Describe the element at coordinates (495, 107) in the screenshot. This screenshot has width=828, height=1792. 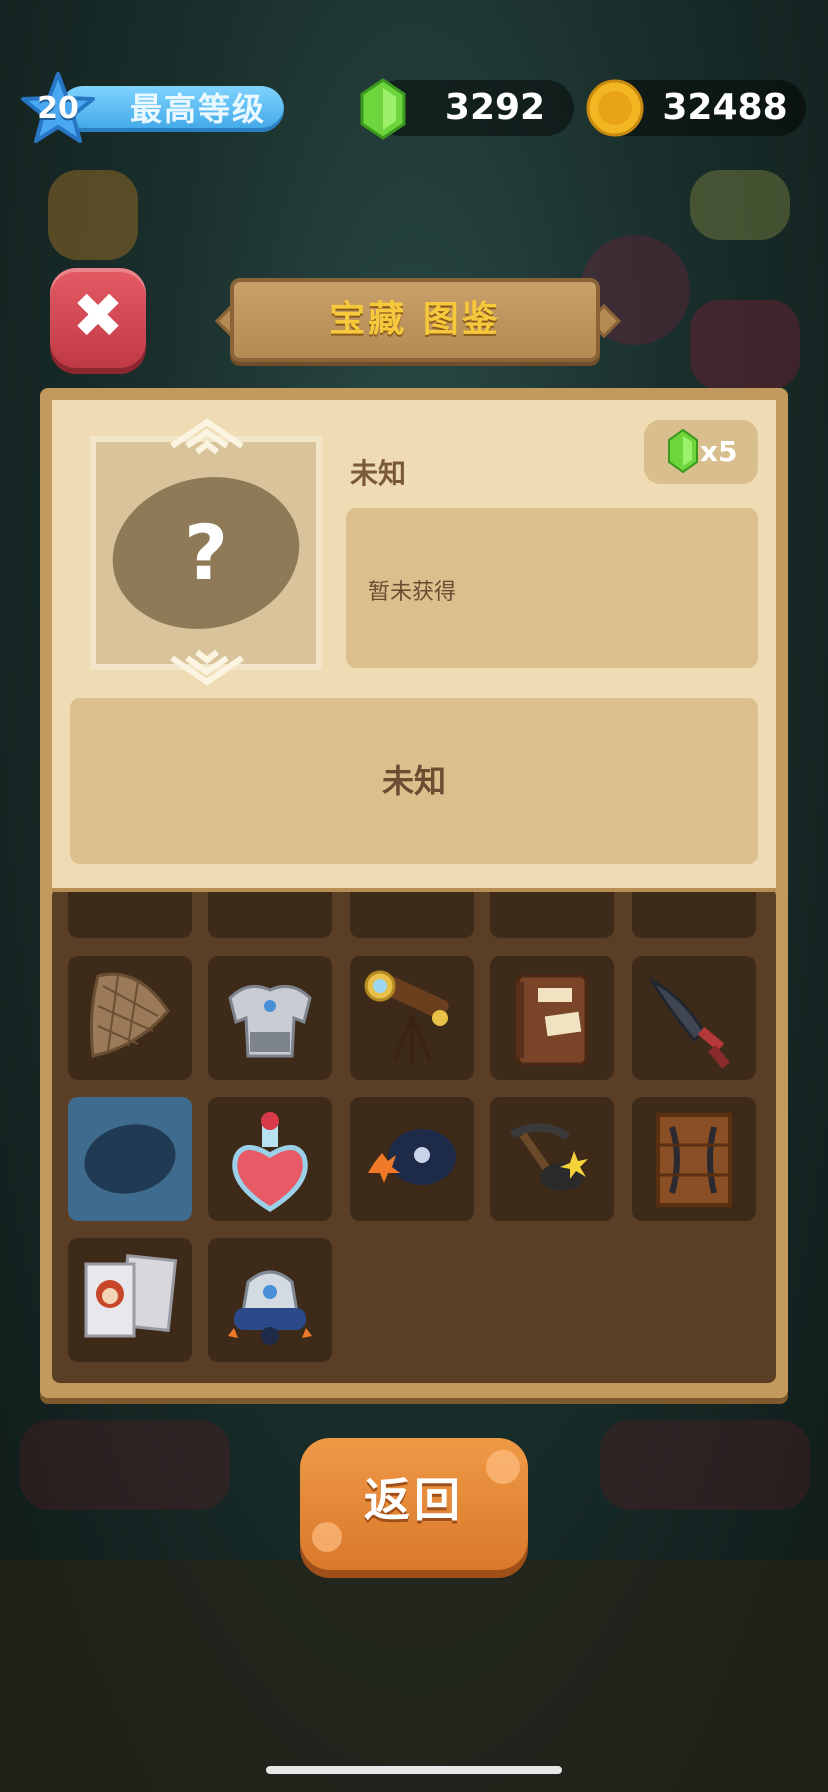
I see `gem-count: 3292` at that location.